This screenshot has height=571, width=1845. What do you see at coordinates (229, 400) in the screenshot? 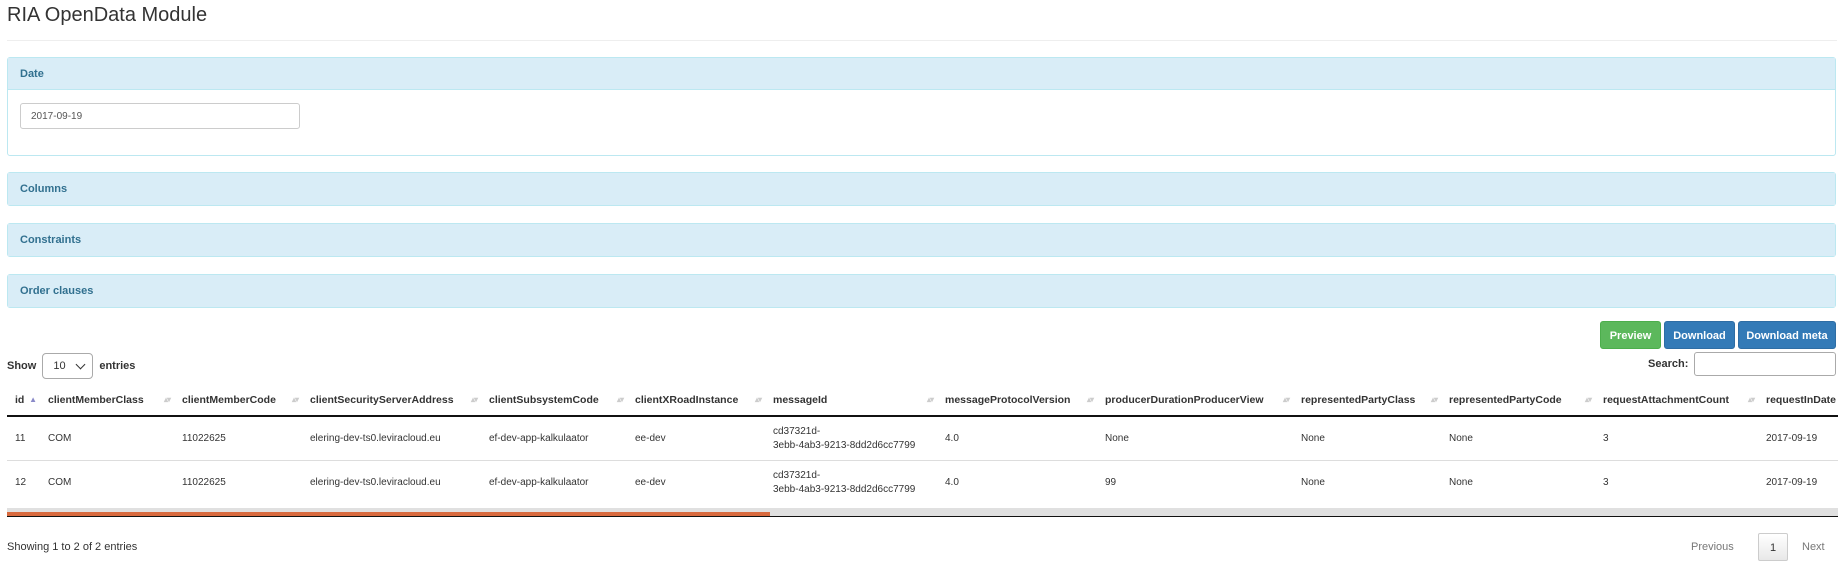
I see `column-header-label: clientMemberCode` at bounding box center [229, 400].